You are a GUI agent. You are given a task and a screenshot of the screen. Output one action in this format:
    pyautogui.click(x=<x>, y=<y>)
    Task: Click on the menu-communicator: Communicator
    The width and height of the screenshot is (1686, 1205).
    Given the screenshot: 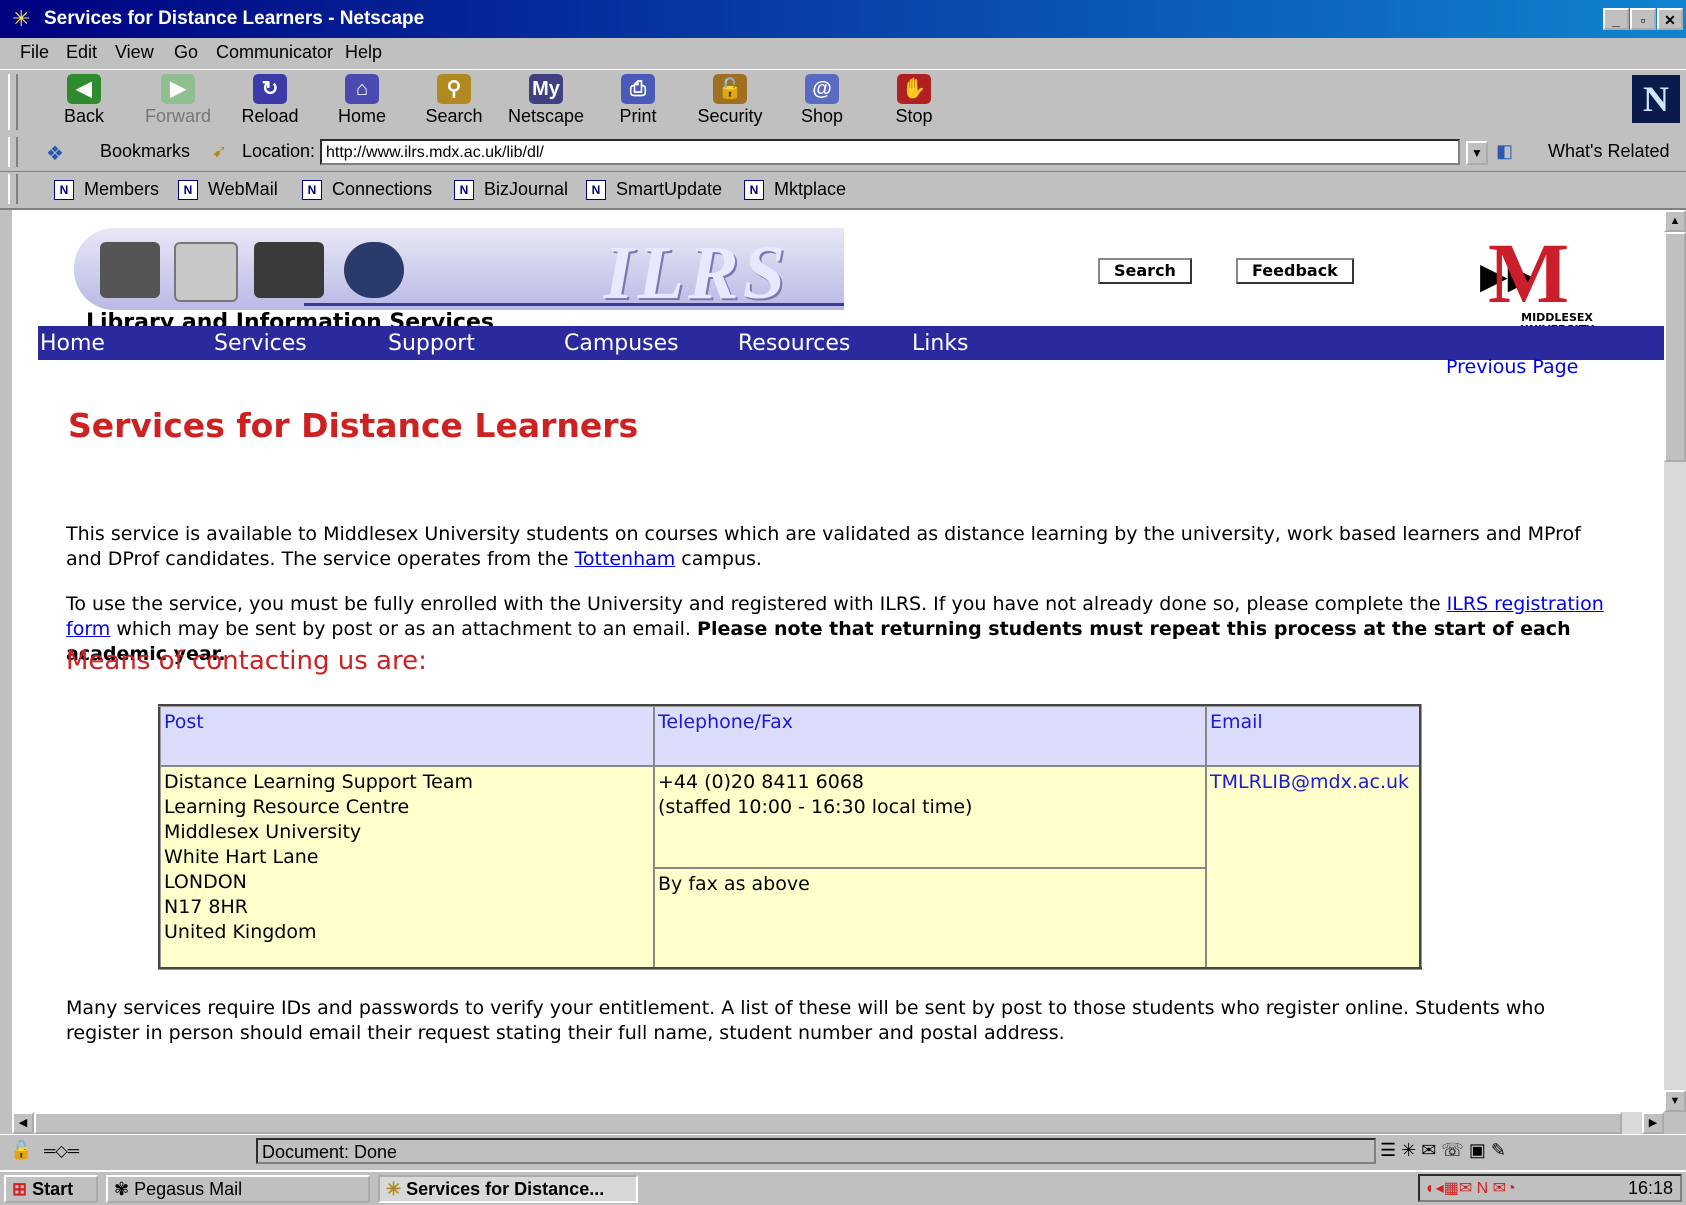 What is the action you would take?
    pyautogui.click(x=274, y=52)
    